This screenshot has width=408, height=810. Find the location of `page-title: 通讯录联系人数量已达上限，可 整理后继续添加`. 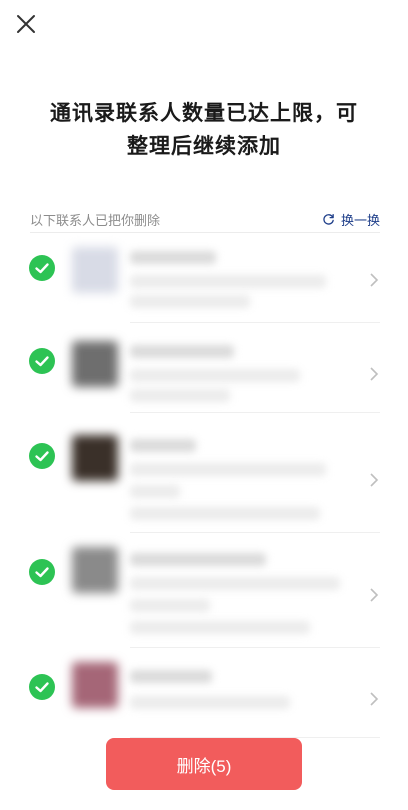

page-title: 通讯录联系人数量已达上限，可 整理后继续添加 is located at coordinates (204, 130).